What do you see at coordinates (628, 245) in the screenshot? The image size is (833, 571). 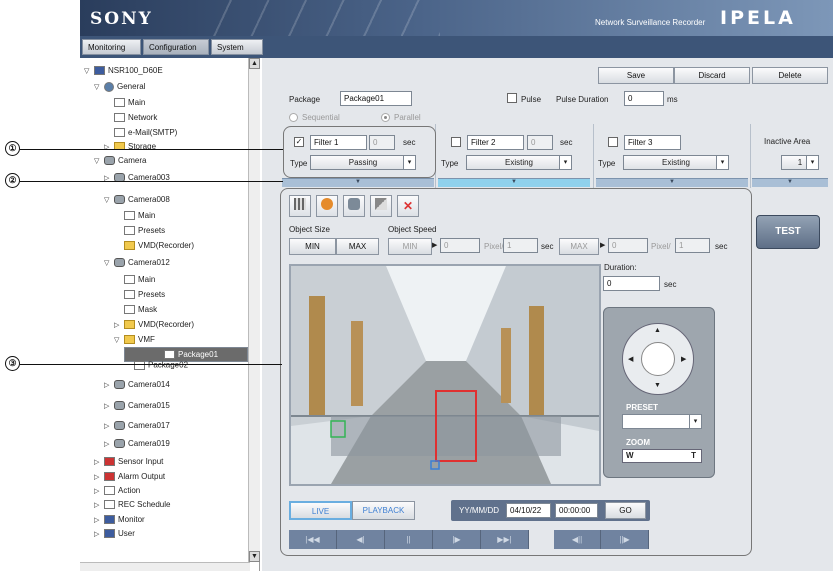 I see `speed-max-pixel-input: 0` at bounding box center [628, 245].